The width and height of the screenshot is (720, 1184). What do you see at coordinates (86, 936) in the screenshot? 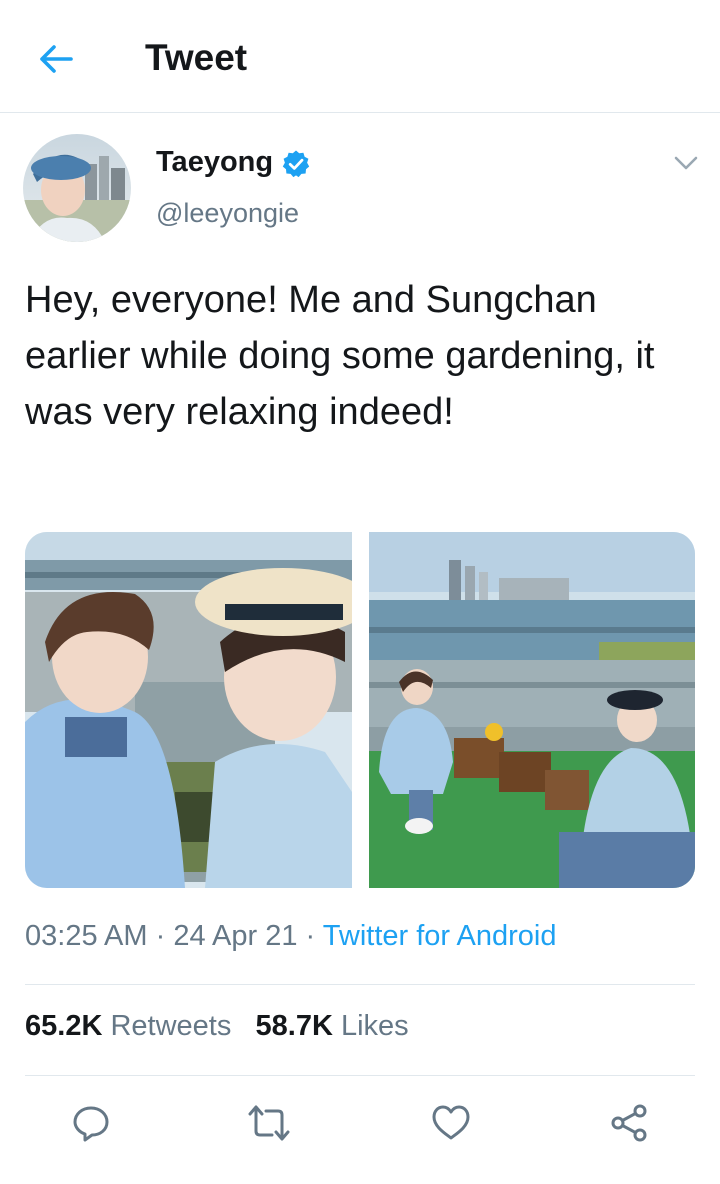
I see `tweet-time: 03:25 AM` at bounding box center [86, 936].